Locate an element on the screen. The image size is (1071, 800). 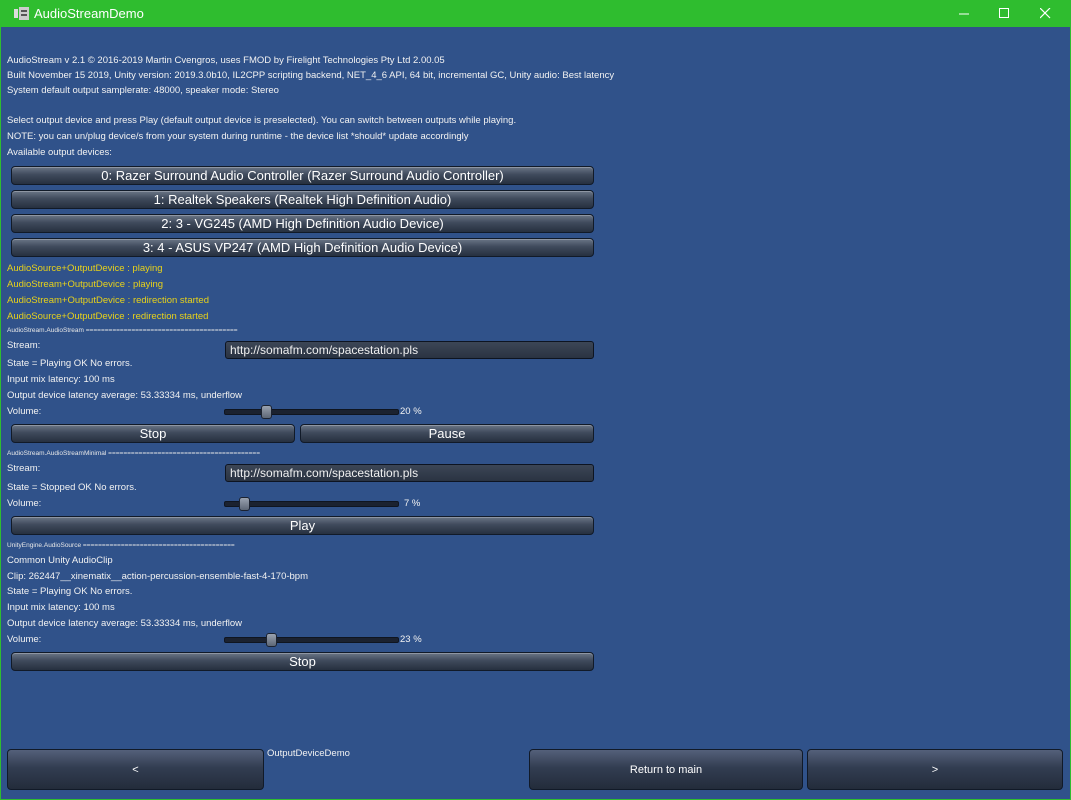
return-to-main-button: Return to main is located at coordinates (666, 769).